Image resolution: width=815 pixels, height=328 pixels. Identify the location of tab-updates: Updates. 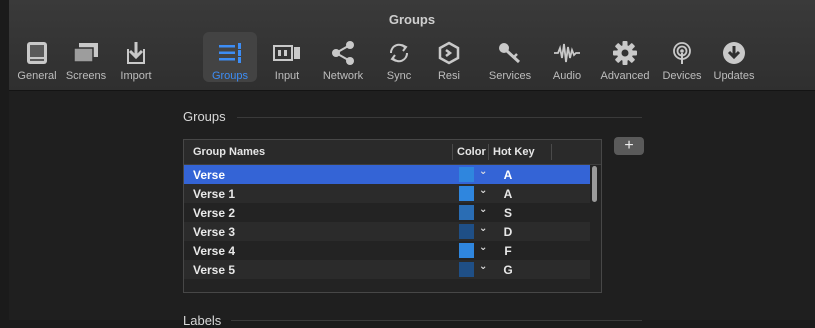
(734, 57).